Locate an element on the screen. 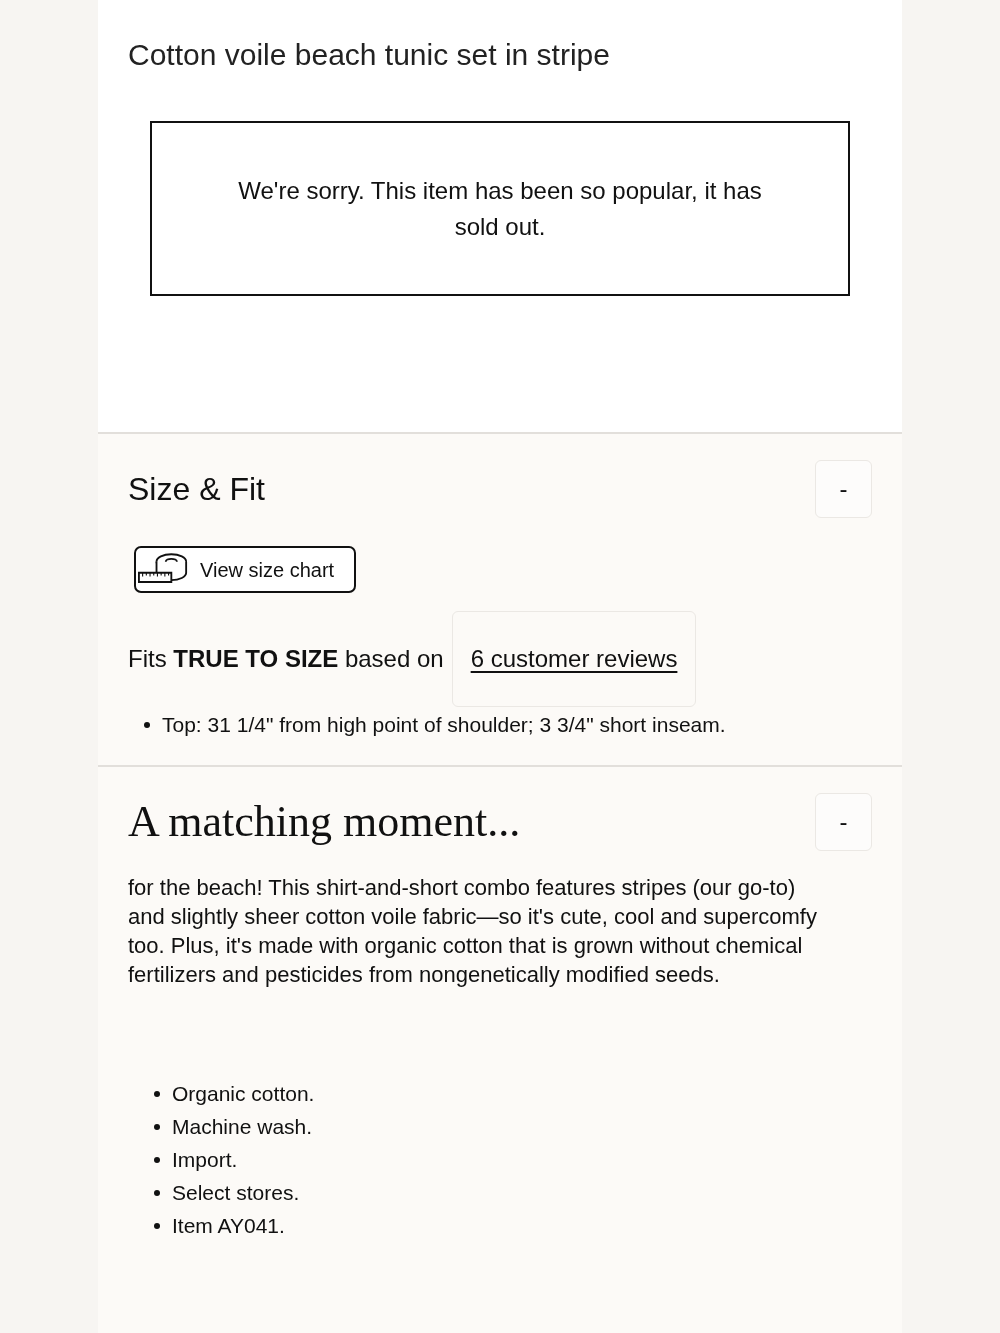 The width and height of the screenshot is (1000, 1333). section-heading: Size & Fit is located at coordinates (196, 489).